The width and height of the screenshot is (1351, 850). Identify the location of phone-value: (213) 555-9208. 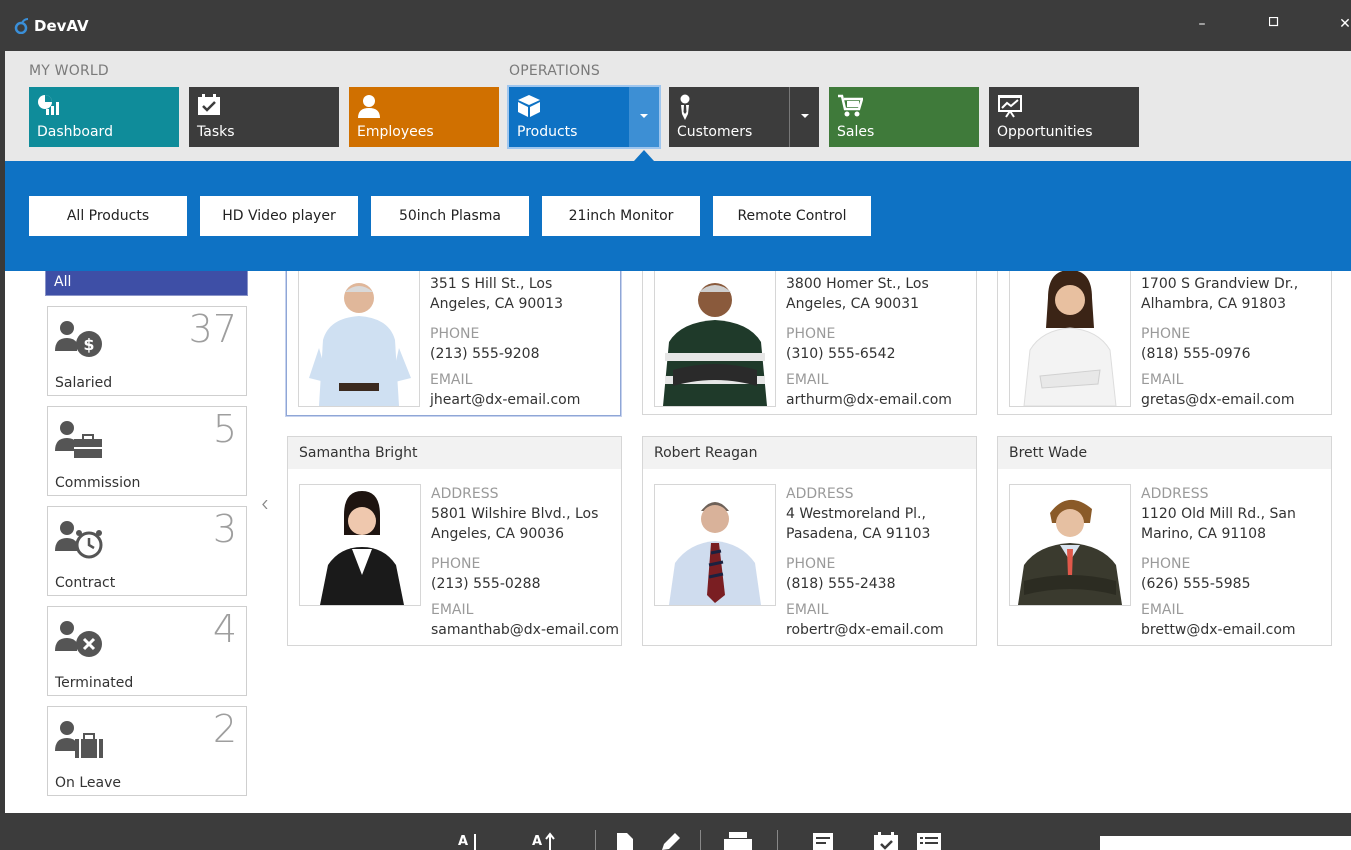
(485, 354).